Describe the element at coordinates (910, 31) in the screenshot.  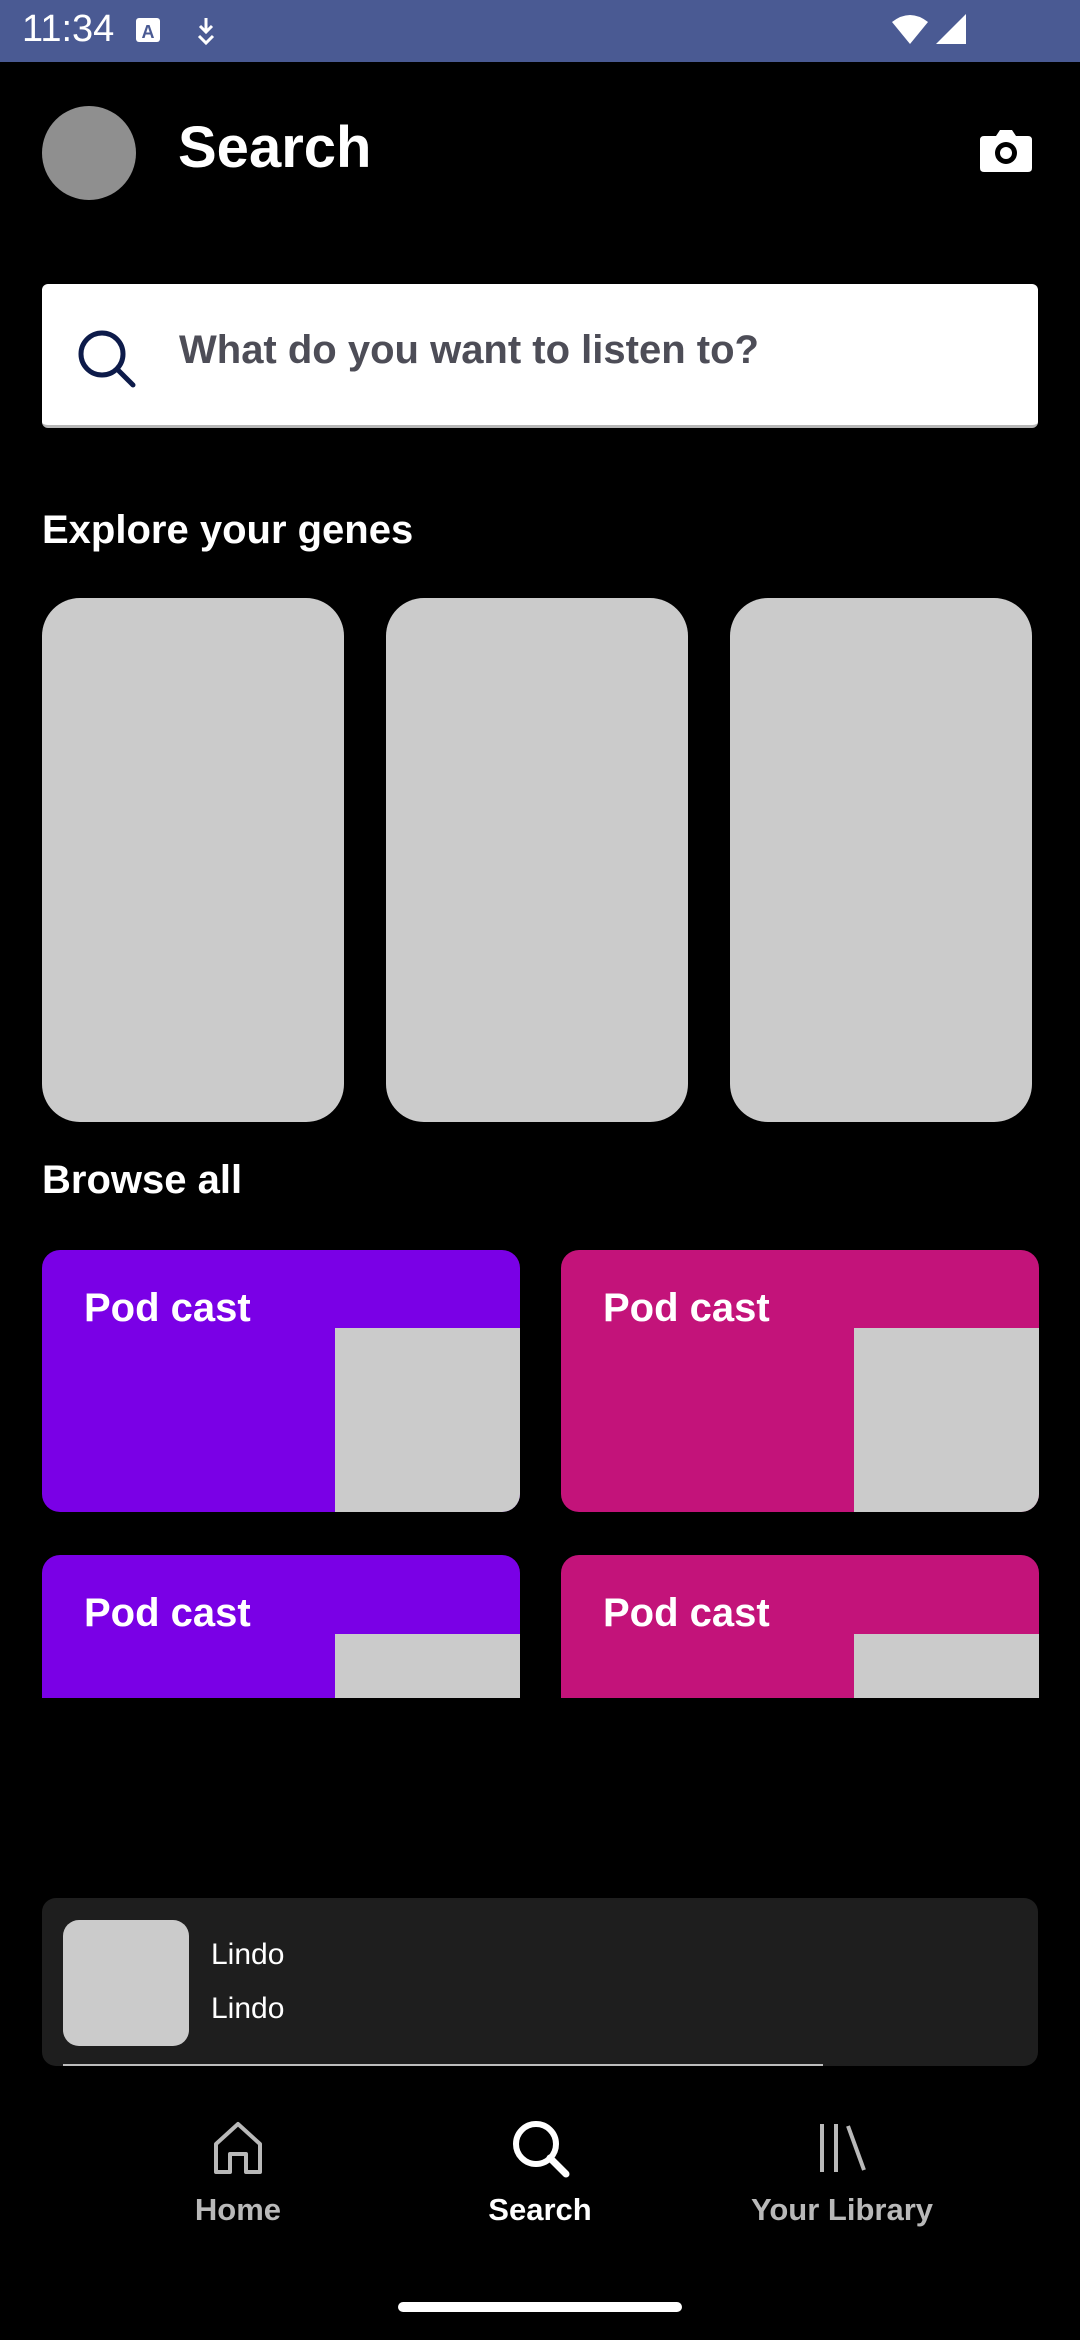
I see `wifi-icon` at that location.